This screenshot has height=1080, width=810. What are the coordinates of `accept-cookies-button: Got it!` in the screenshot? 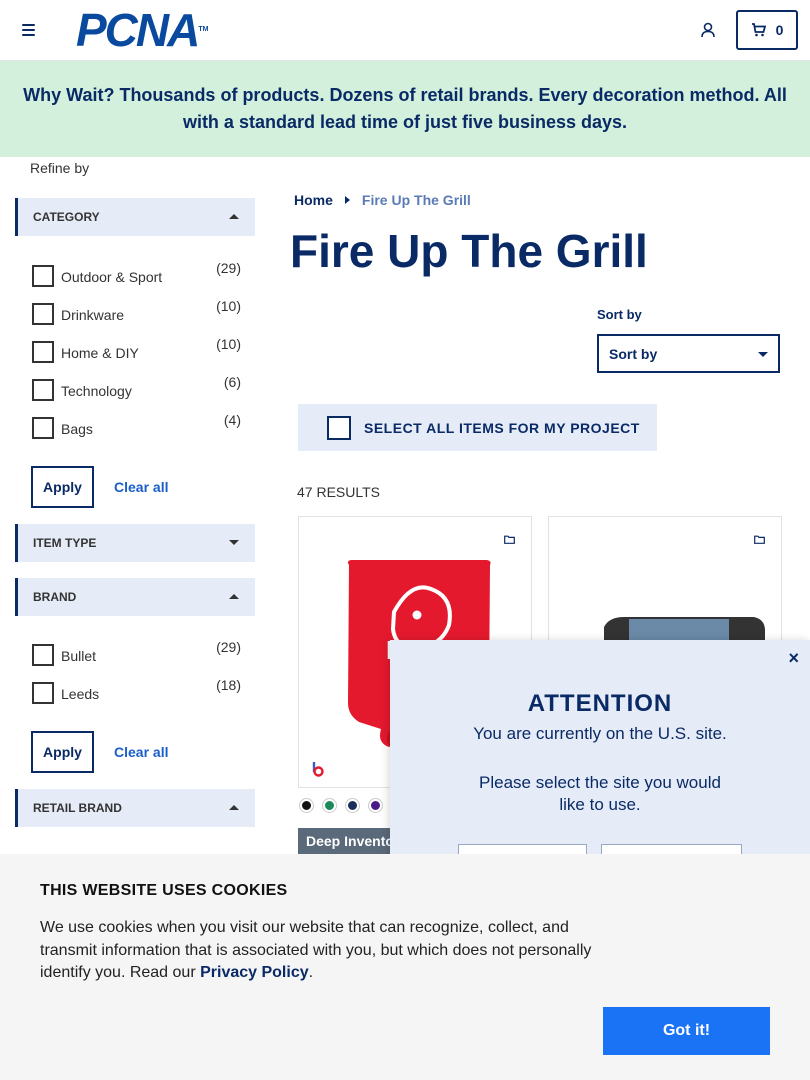 It's located at (686, 1031).